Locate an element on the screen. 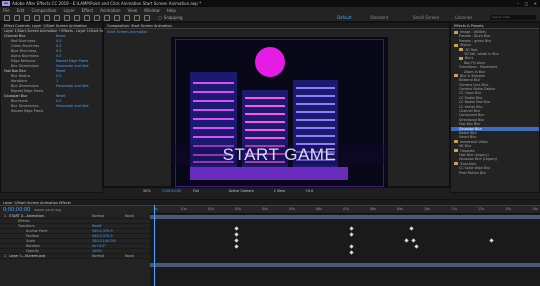 The width and height of the screenshot is (540, 286). layer-blend-mode: Normal is located at coordinates (98, 256).